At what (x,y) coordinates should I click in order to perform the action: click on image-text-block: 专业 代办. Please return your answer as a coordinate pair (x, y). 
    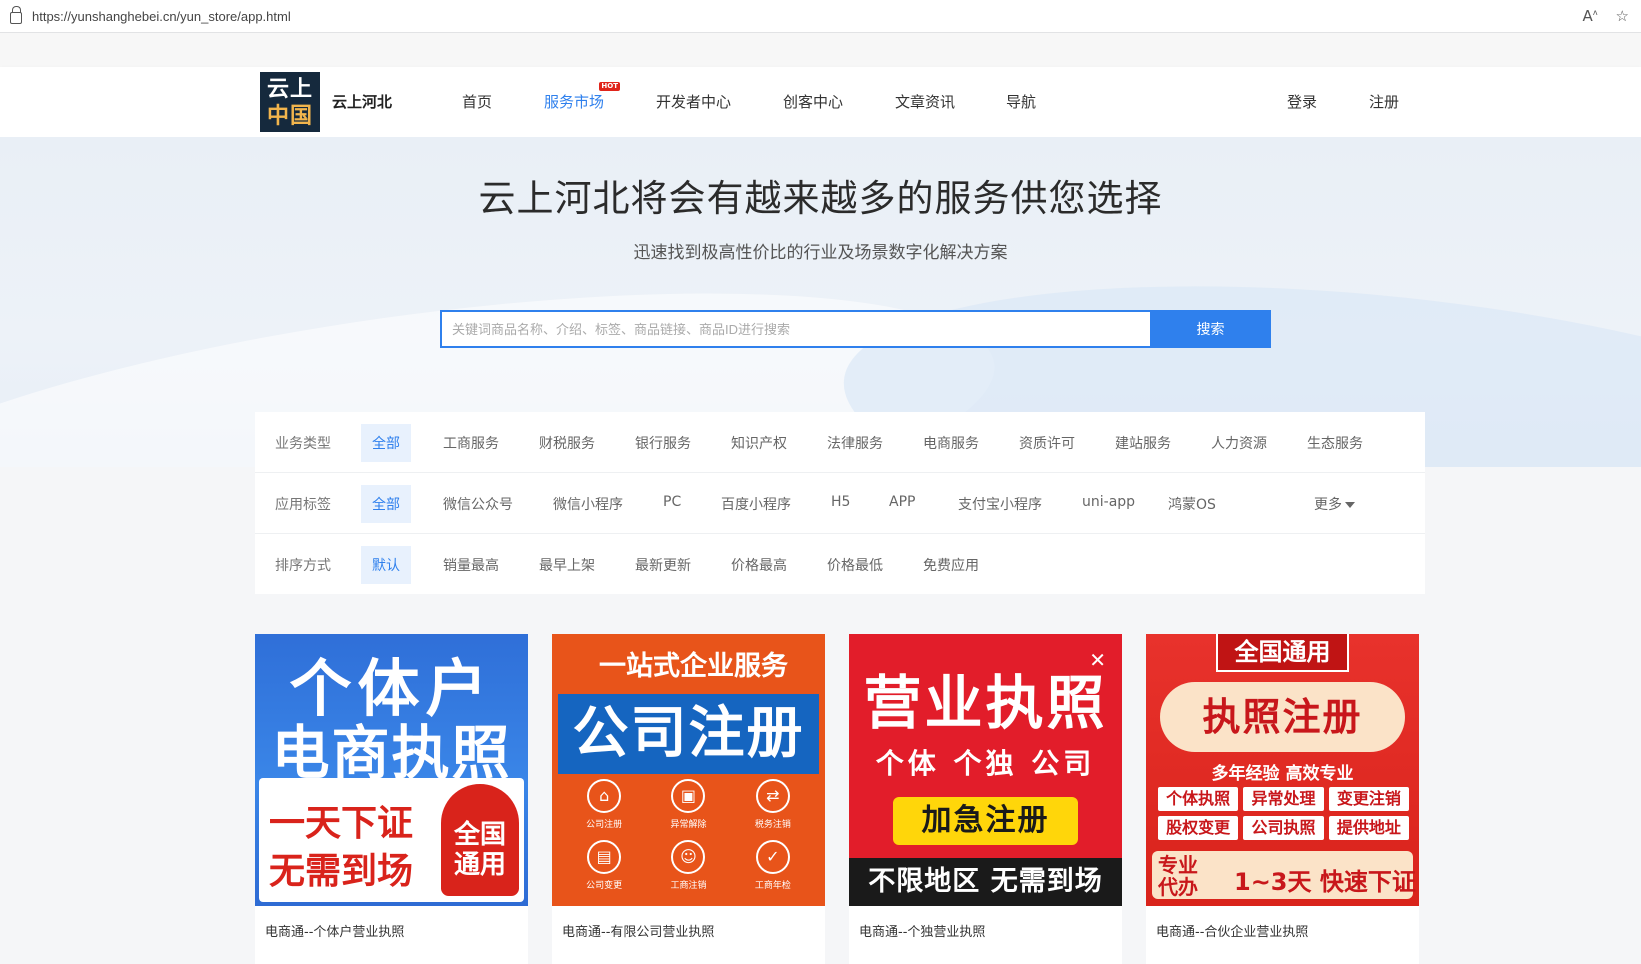
    Looking at the image, I should click on (1178, 876).